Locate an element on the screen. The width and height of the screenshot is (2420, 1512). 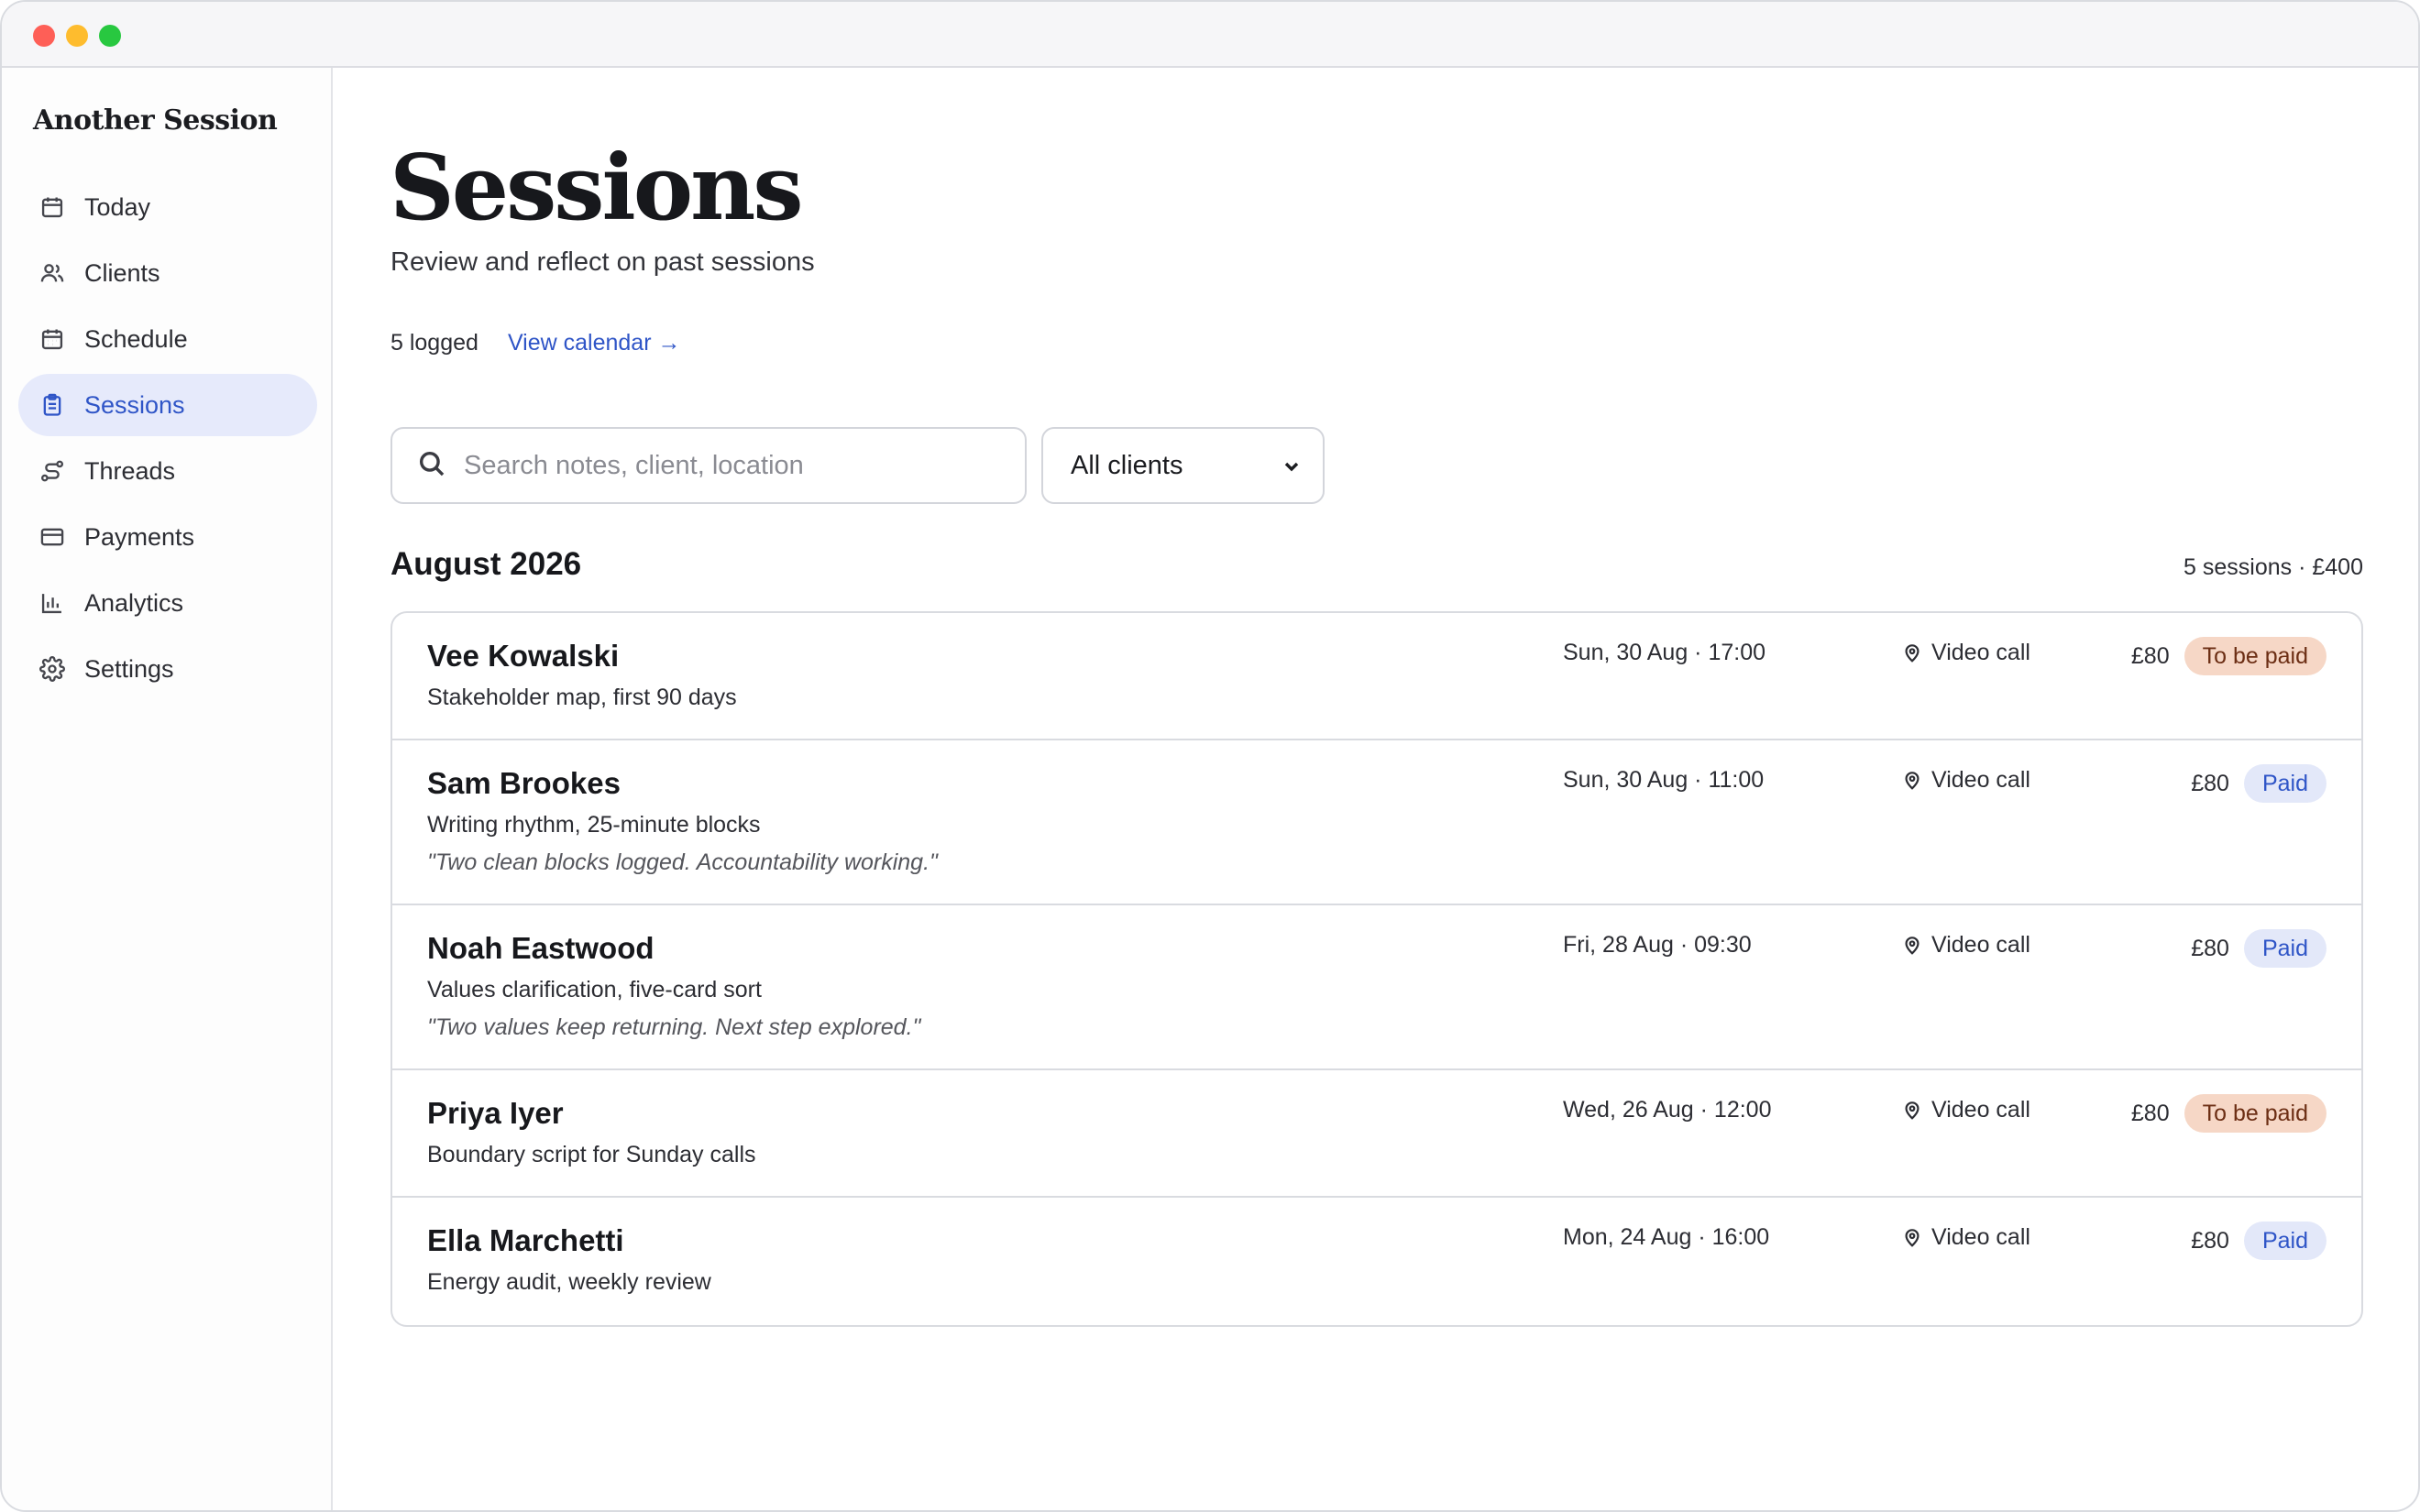
client-filter-value: All clients is located at coordinates (1127, 465).